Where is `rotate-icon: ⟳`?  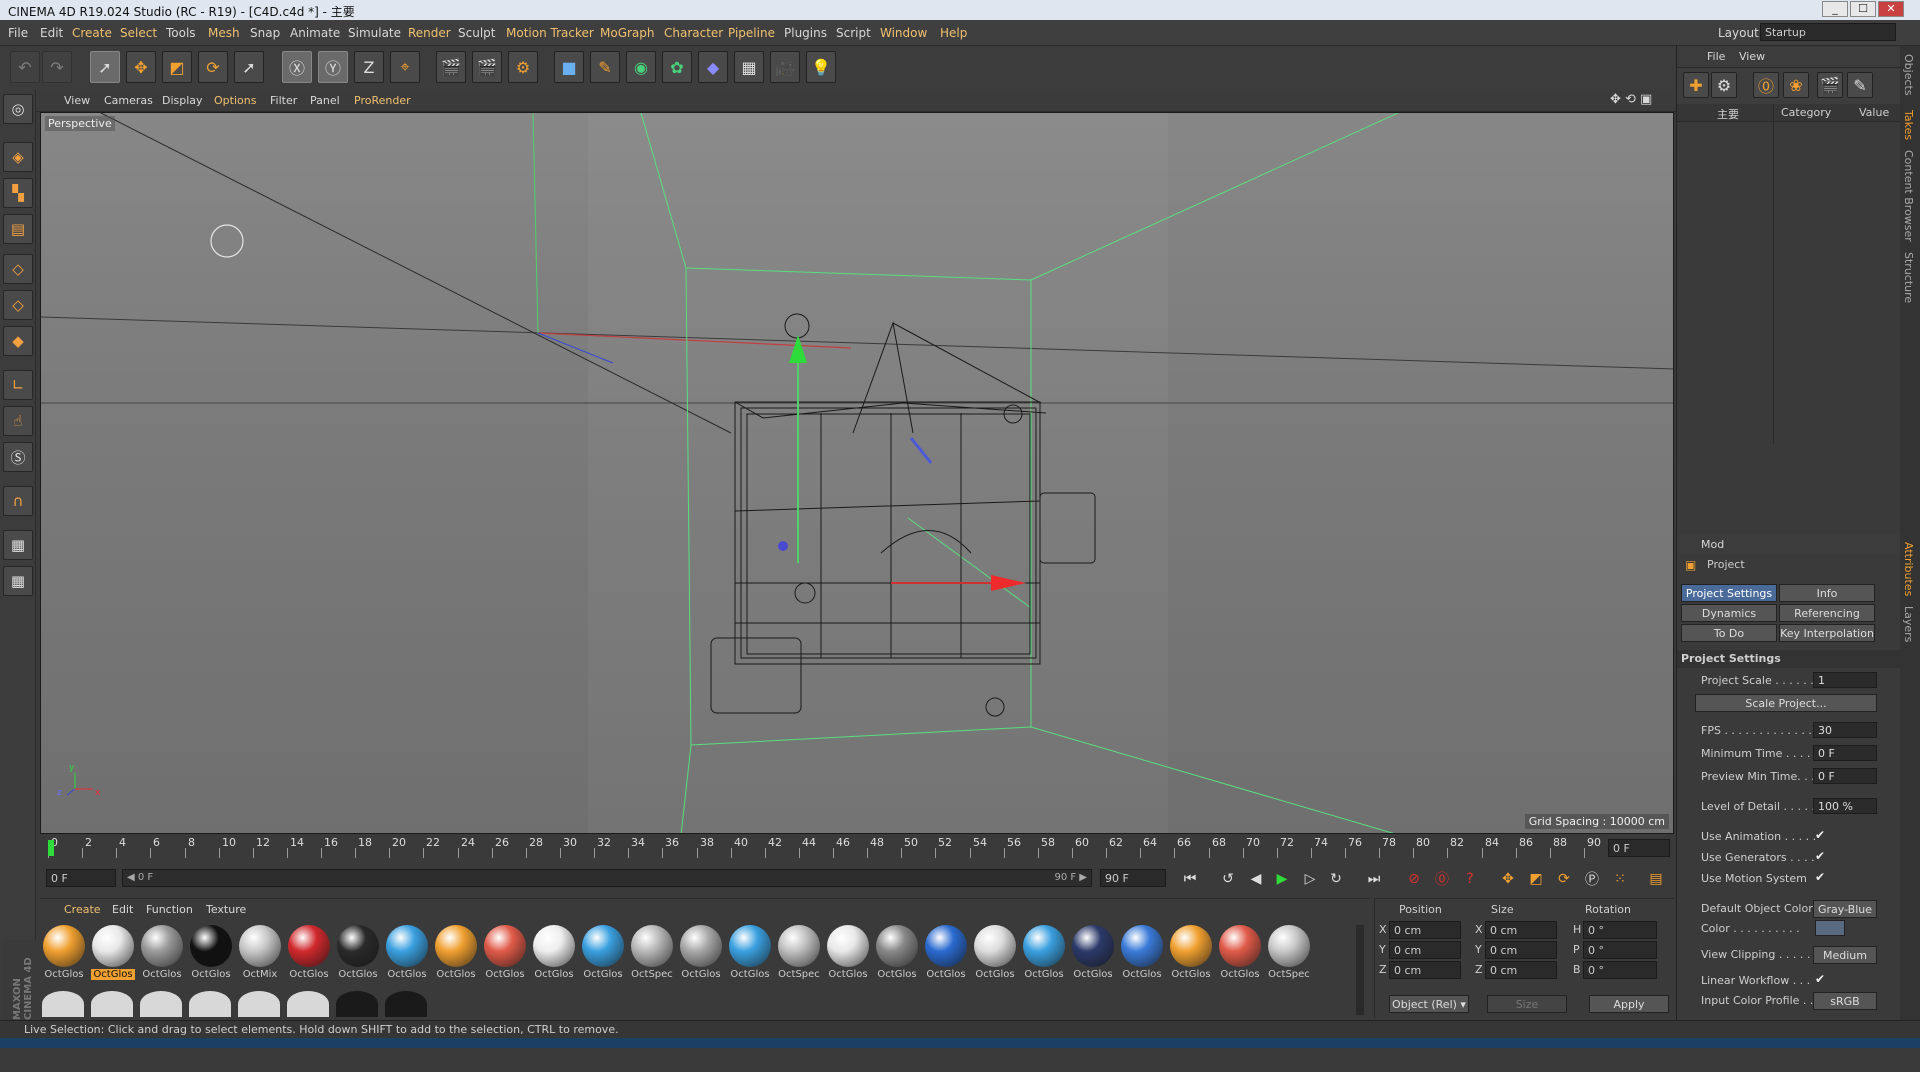 rotate-icon: ⟳ is located at coordinates (213, 67).